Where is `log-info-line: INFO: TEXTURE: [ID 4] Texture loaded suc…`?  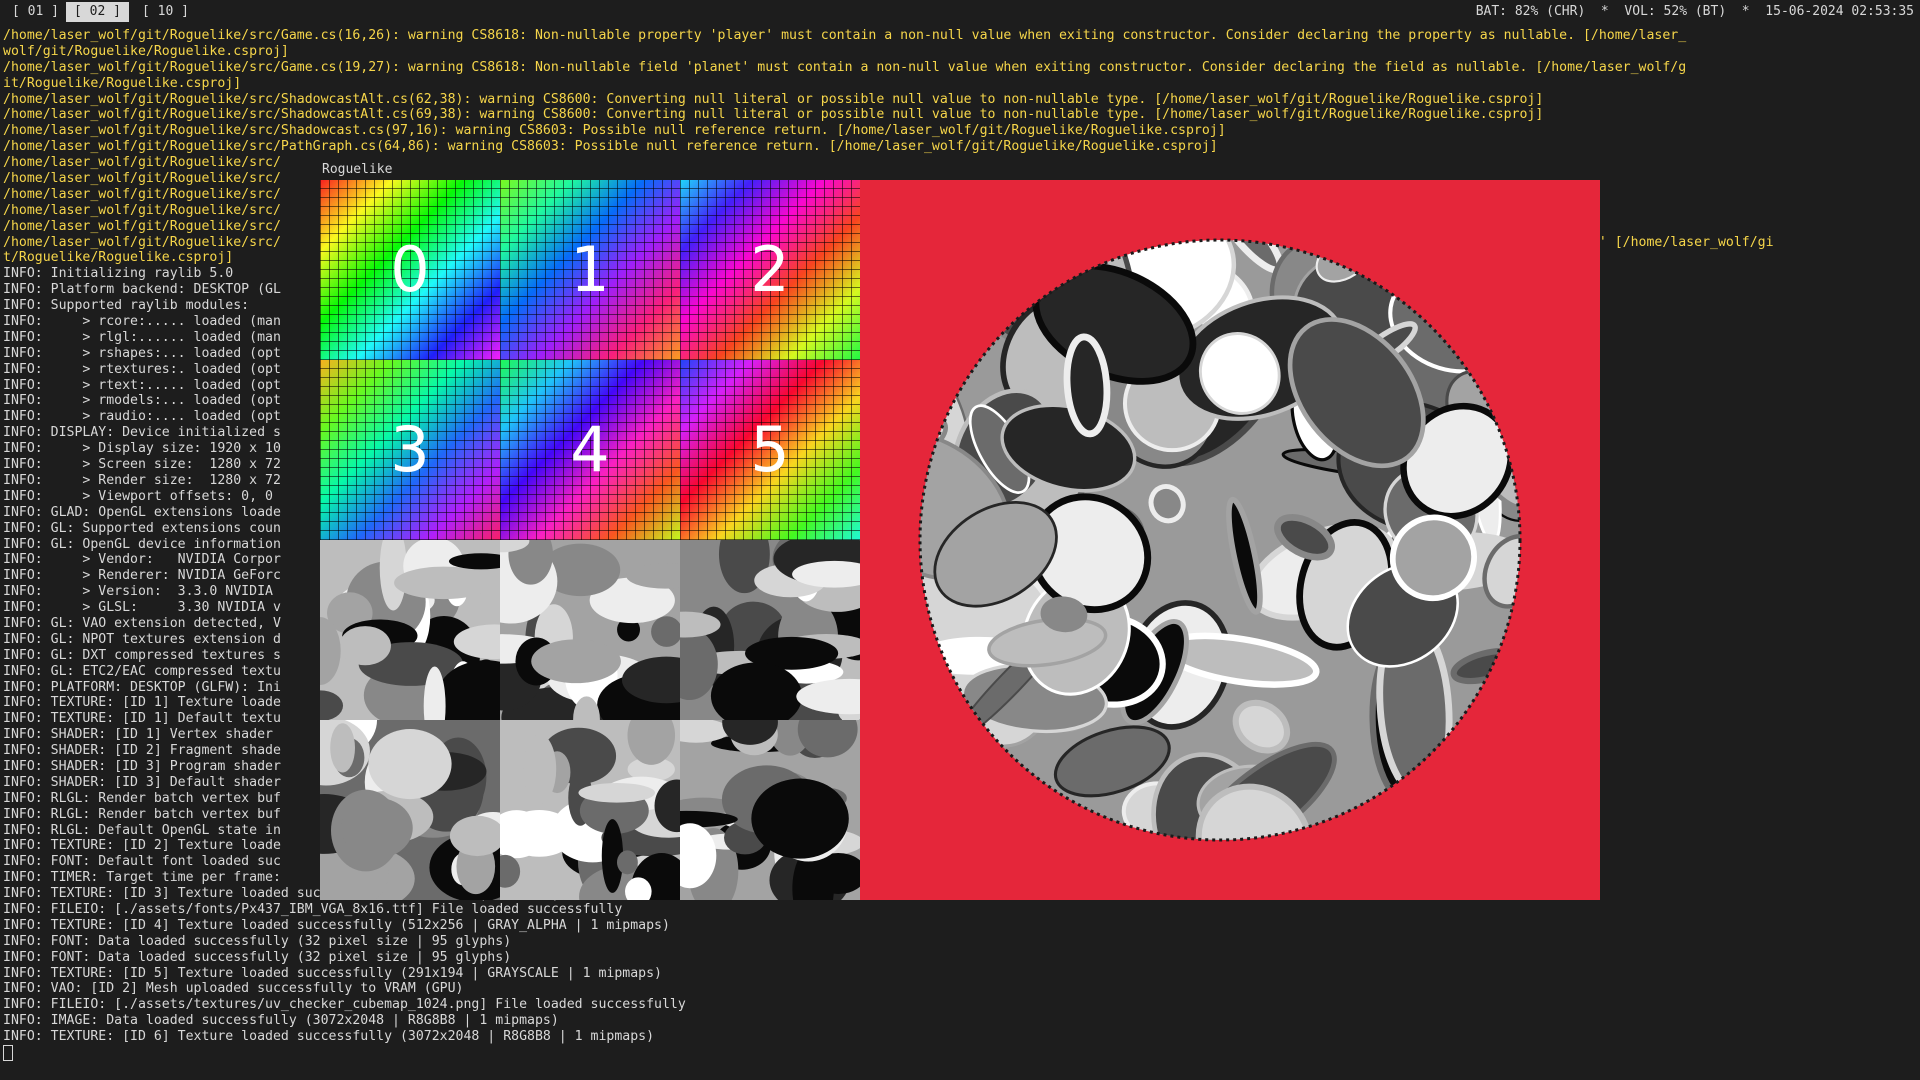
log-info-line: INFO: TEXTURE: [ID 4] Texture loaded suc… is located at coordinates (336, 925).